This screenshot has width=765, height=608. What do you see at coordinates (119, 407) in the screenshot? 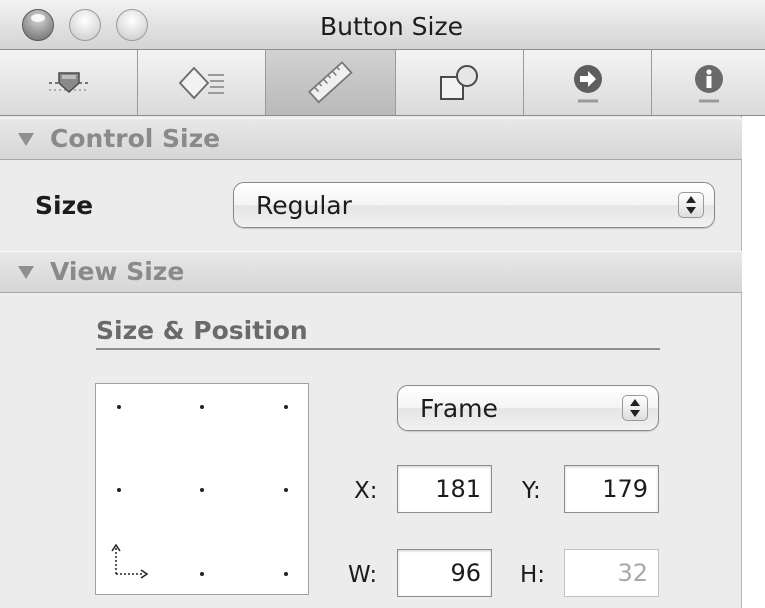
I see `anchor-point-top-left` at bounding box center [119, 407].